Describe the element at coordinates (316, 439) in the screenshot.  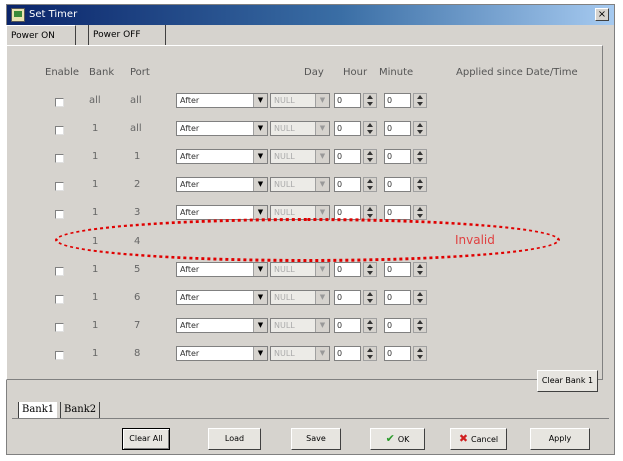
I see `save-button: Save` at that location.